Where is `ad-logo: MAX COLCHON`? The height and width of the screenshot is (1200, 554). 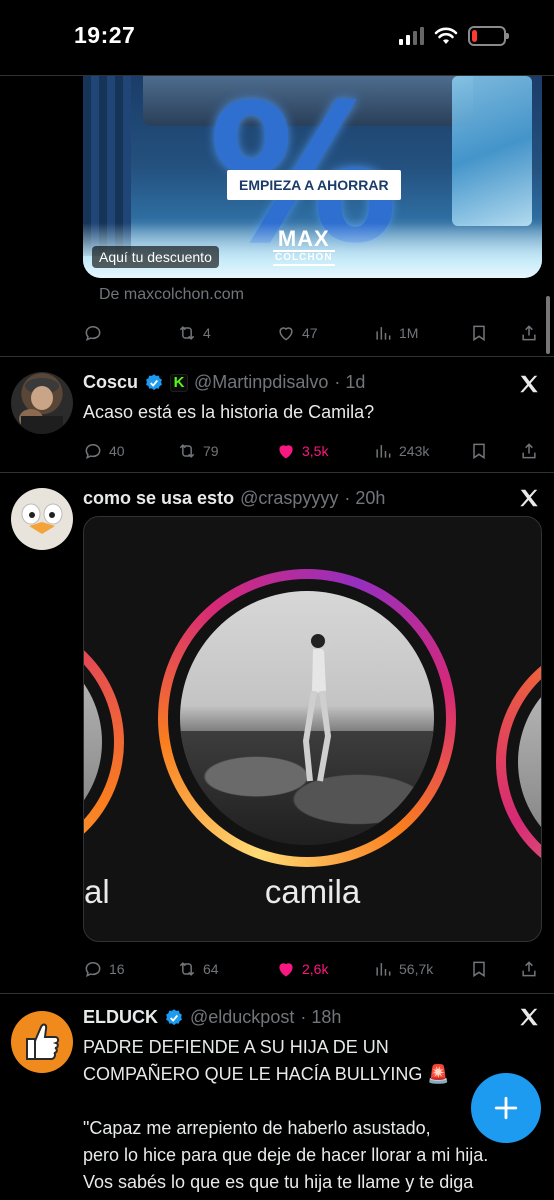
ad-logo: MAX COLCHON is located at coordinates (304, 247).